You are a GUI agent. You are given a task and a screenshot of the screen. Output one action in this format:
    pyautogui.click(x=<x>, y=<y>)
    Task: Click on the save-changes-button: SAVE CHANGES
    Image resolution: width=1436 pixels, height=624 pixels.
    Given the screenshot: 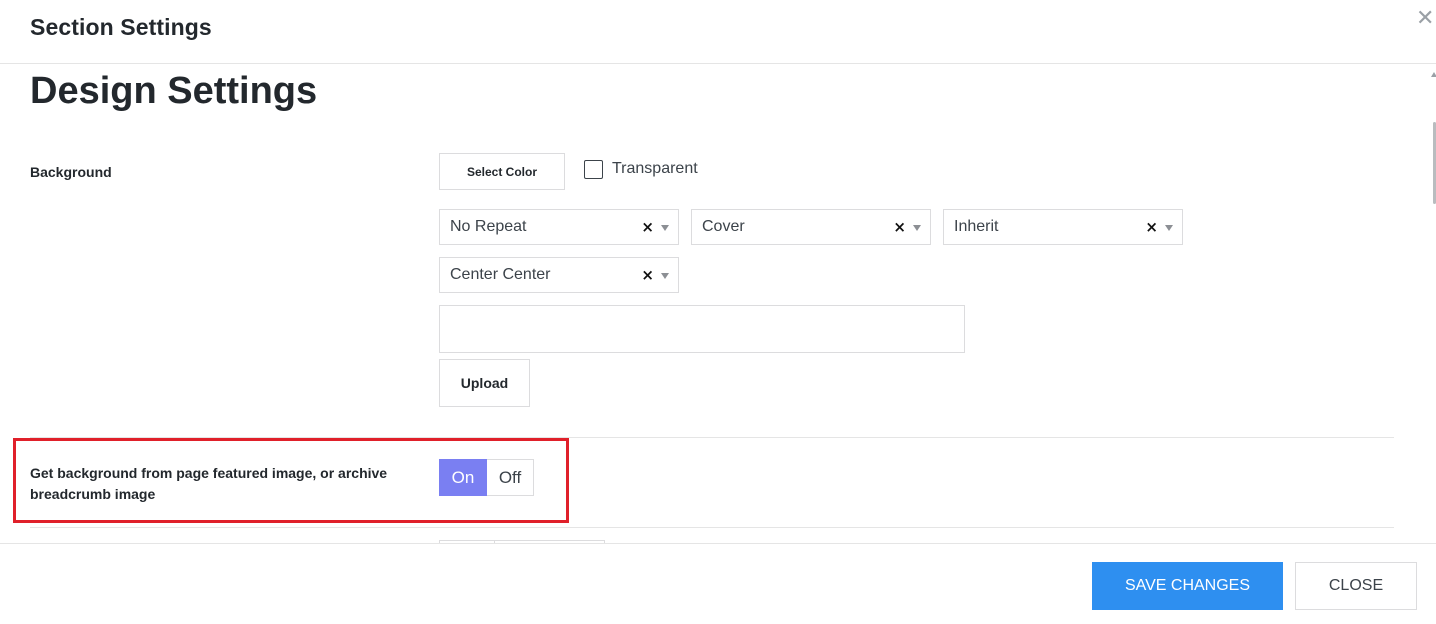 What is the action you would take?
    pyautogui.click(x=1187, y=586)
    